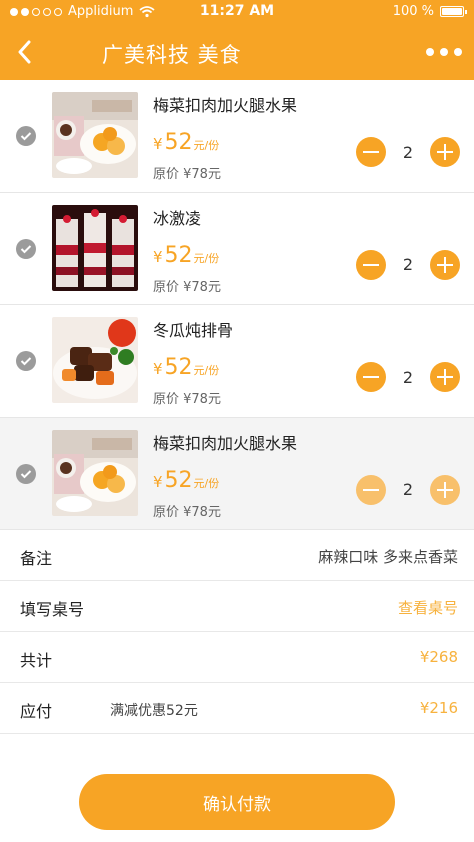  I want to click on battery-icon, so click(453, 11).